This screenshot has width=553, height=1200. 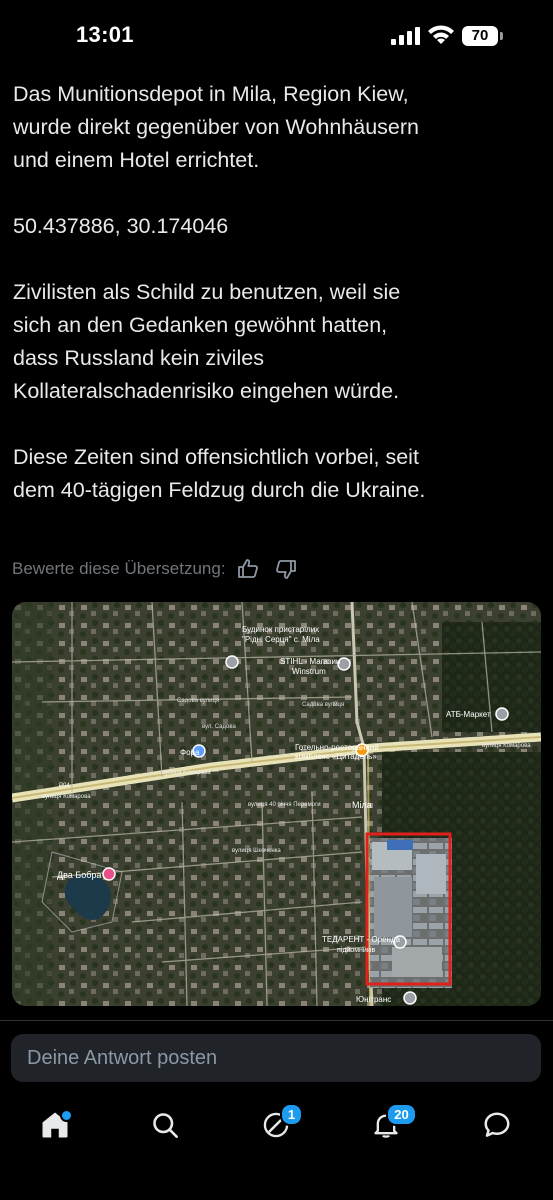 I want to click on map-label: Фора, so click(x=190, y=752).